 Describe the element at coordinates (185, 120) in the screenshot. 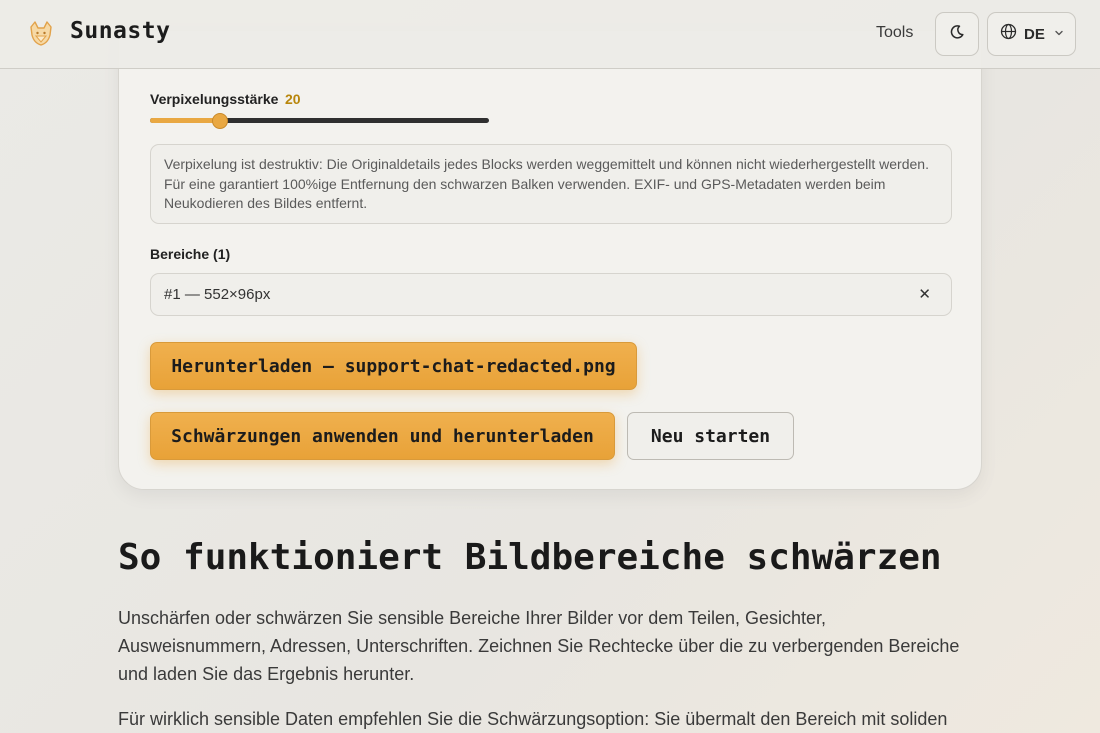

I see `slider-fill` at that location.